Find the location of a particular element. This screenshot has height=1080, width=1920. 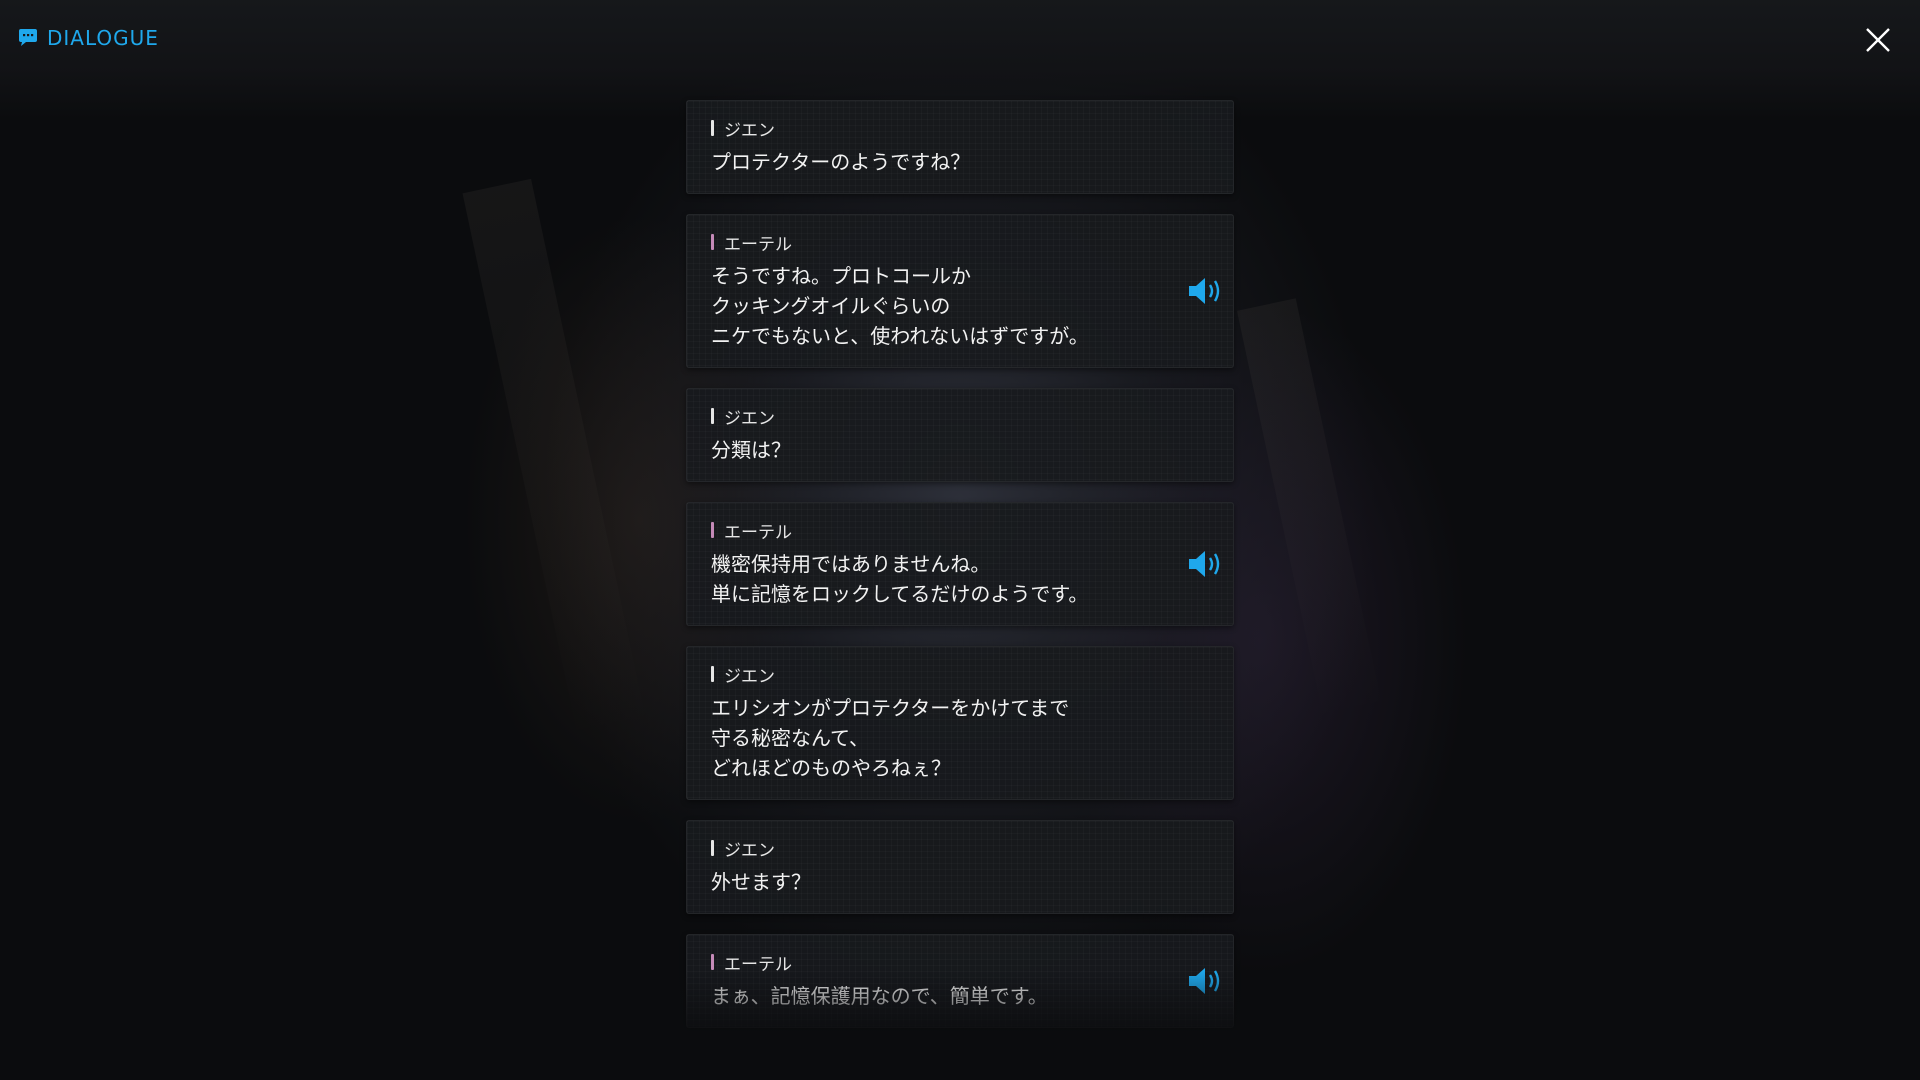

dialogue-line: エリシオンがプロテクターをかけてまで 守る秘密なんて、 どれほどのものやろねぇ？ is located at coordinates (890, 738).